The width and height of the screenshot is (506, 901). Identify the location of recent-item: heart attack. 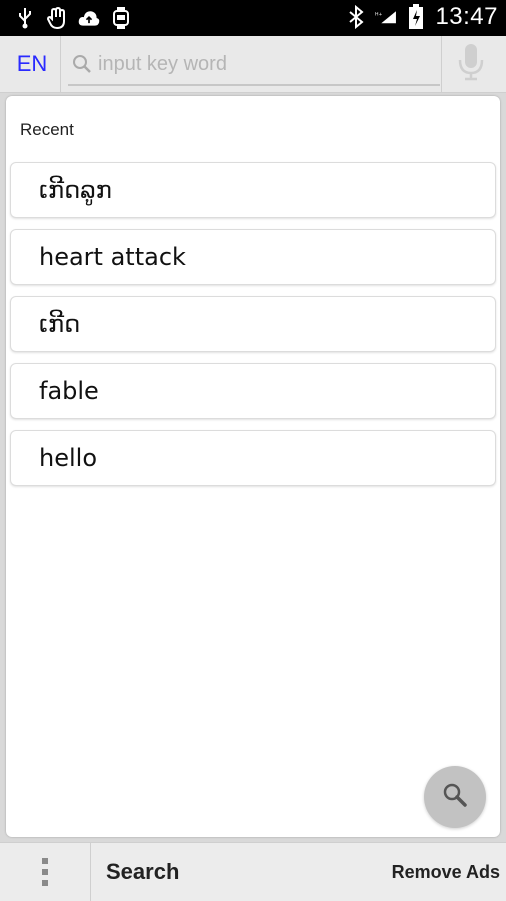
(253, 257).